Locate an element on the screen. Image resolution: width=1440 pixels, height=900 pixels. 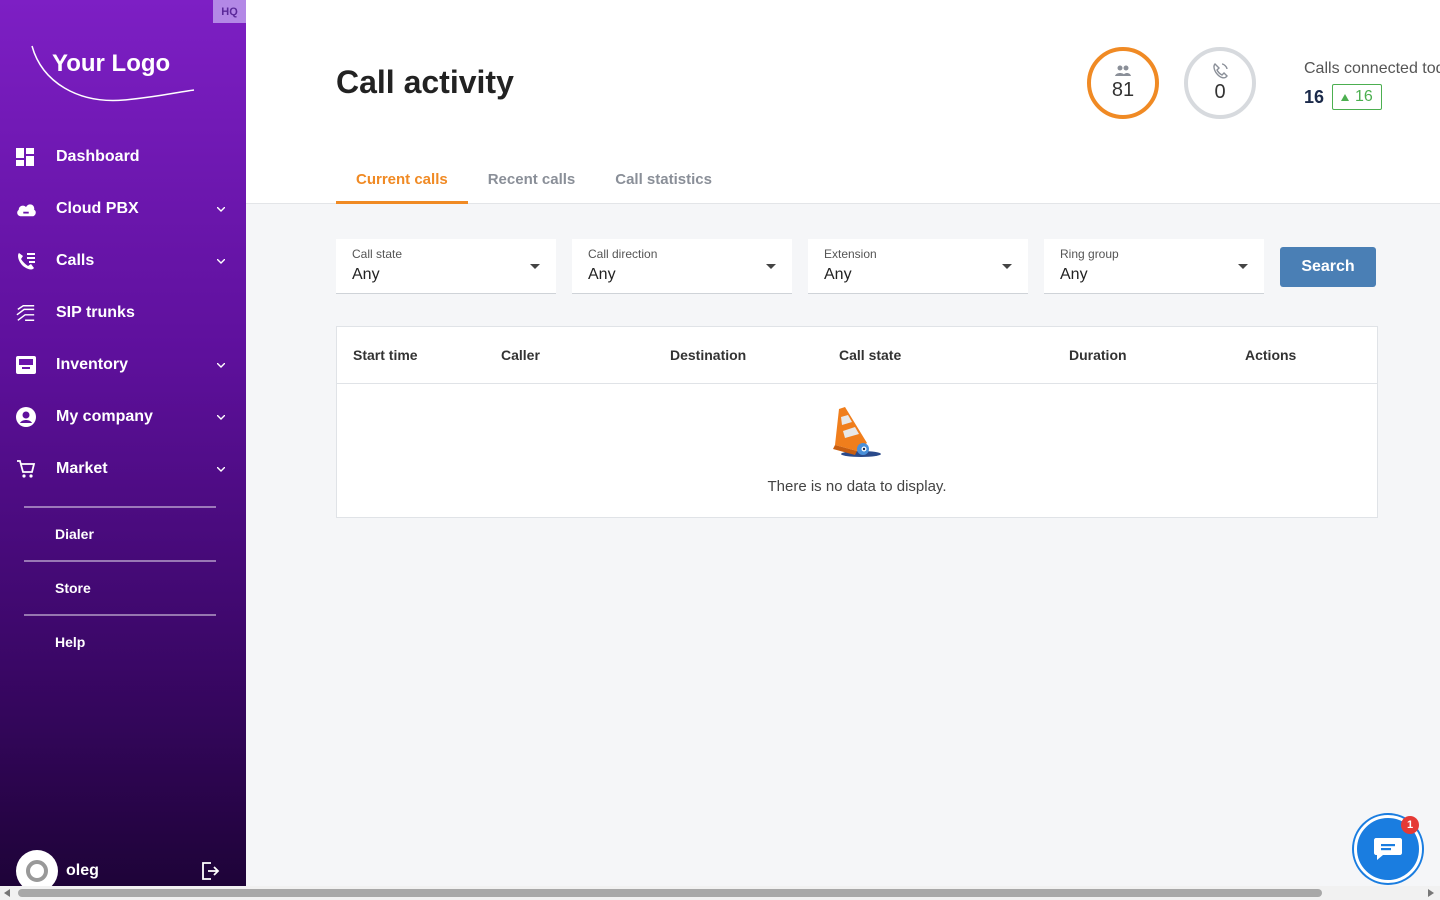
sidebar-item-cloud-pbx: Cloud PBX is located at coordinates (123, 209).